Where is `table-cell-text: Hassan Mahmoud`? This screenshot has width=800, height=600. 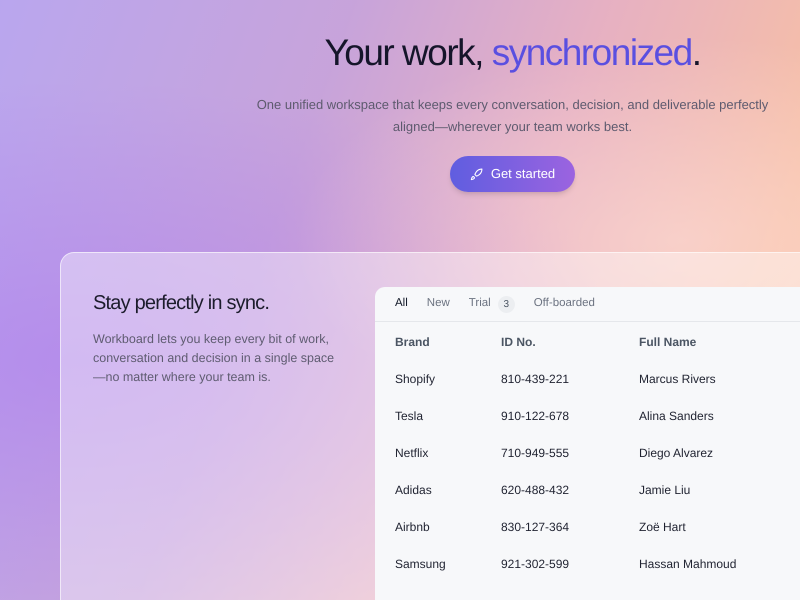 table-cell-text: Hassan Mahmoud is located at coordinates (688, 564).